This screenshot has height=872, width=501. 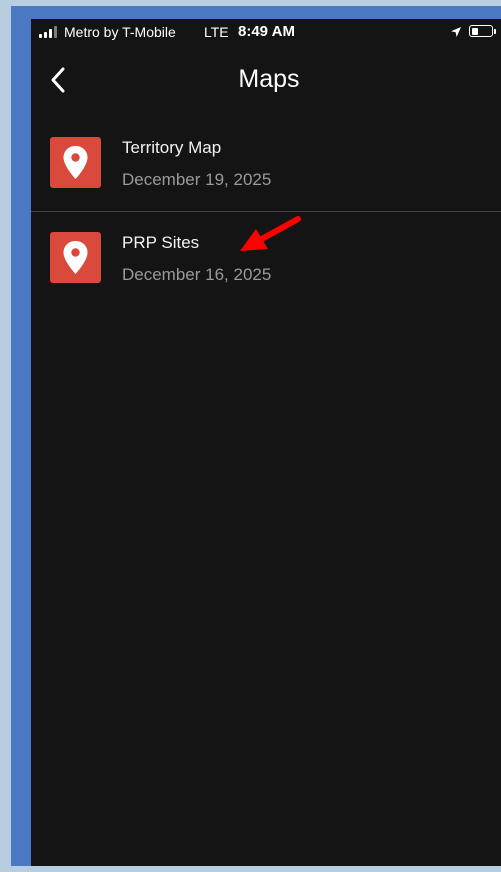 What do you see at coordinates (495, 31) in the screenshot?
I see `battery-tip` at bounding box center [495, 31].